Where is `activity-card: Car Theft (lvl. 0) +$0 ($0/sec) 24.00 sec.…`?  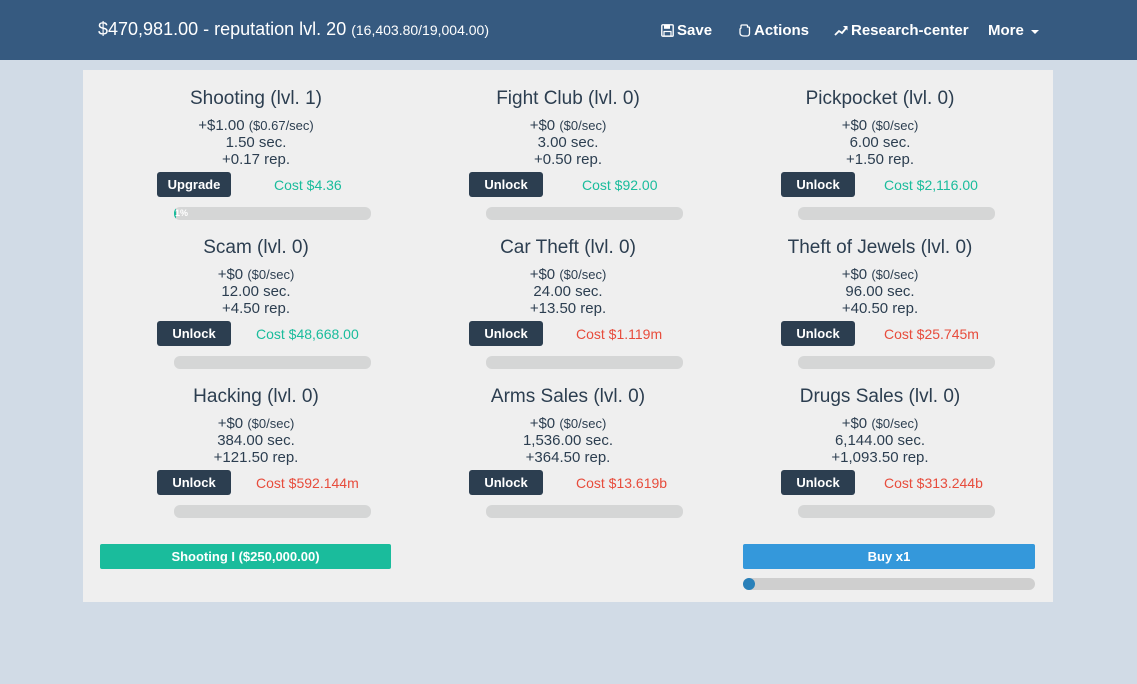 activity-card: Car Theft (lvl. 0) +$0 ($0/sec) 24.00 sec.… is located at coordinates (568, 294).